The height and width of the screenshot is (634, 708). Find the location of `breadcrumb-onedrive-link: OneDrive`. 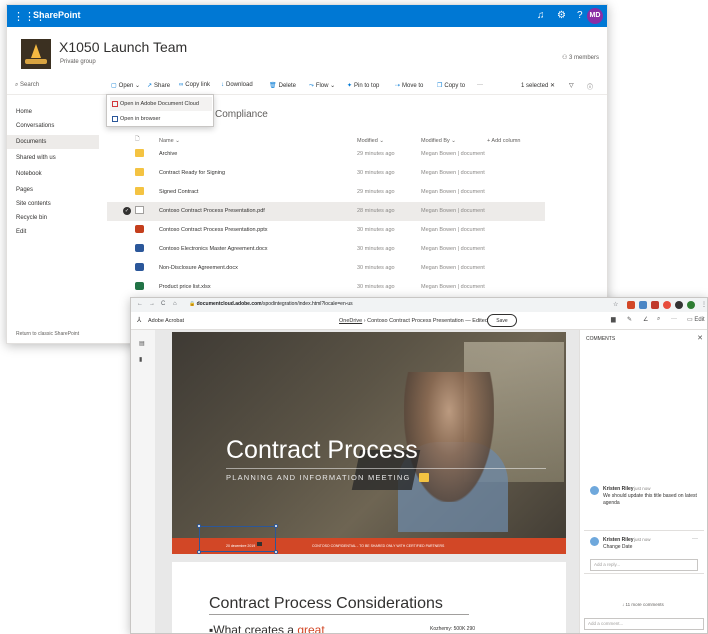

breadcrumb-onedrive-link: OneDrive is located at coordinates (350, 321).